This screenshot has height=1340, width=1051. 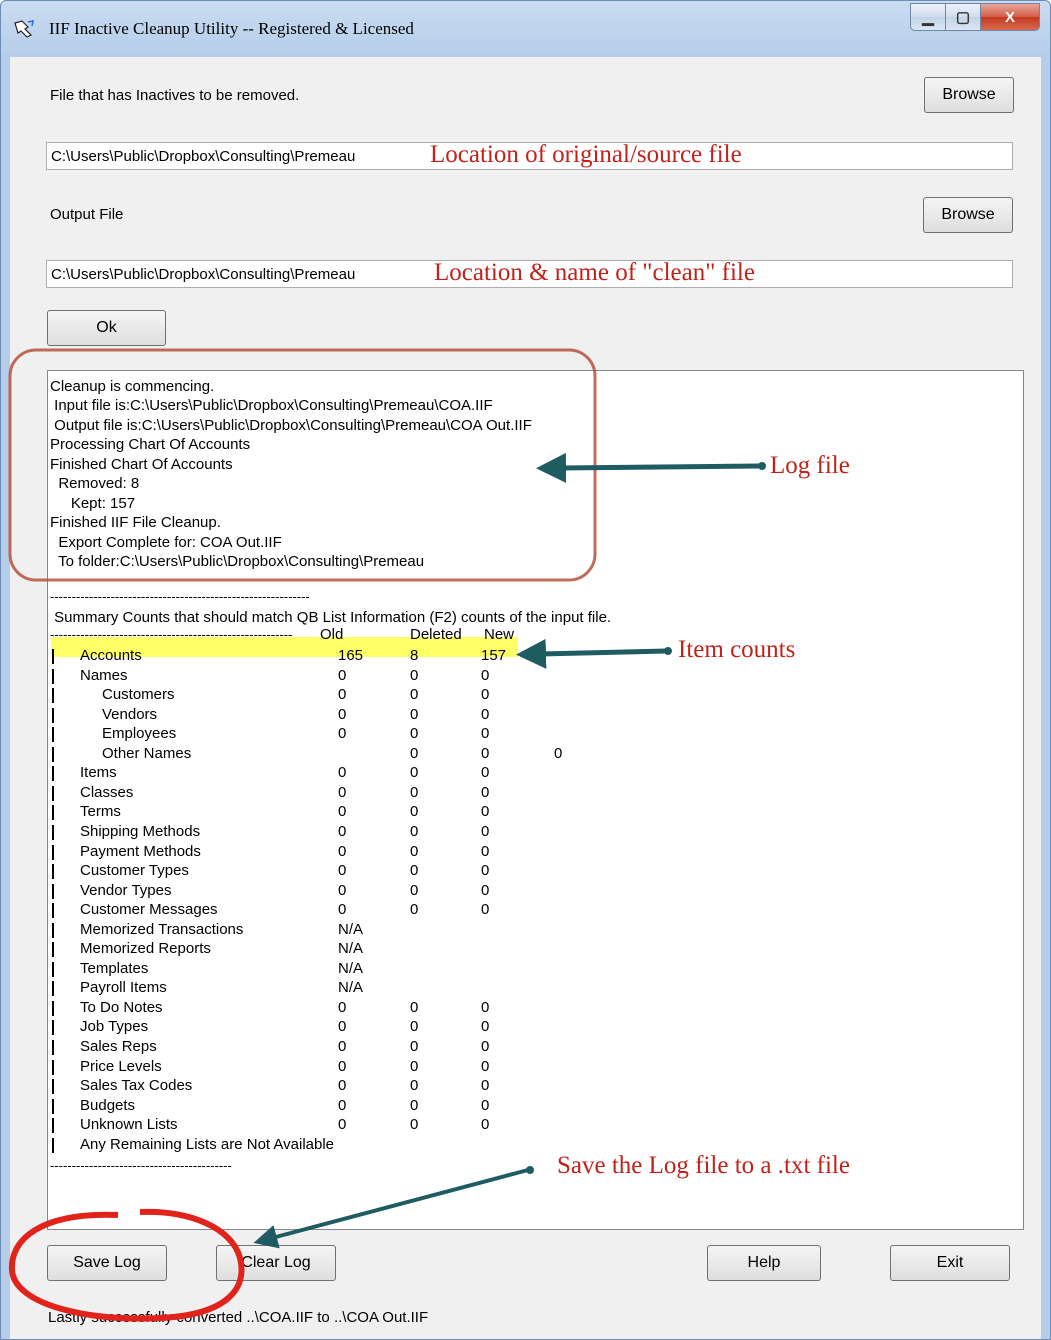 I want to click on item-counts-arrow, so click(x=591, y=653).